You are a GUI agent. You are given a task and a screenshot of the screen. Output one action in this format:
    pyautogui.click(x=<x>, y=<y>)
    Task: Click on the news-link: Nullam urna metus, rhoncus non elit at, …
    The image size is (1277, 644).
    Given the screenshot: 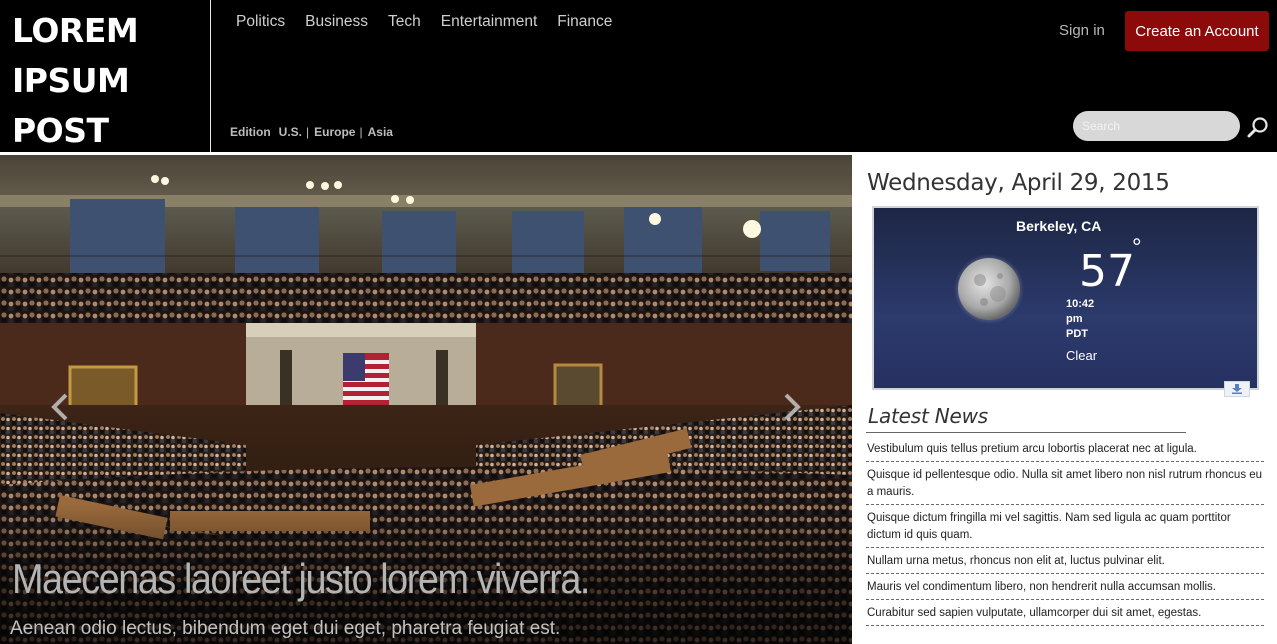 What is the action you would take?
    pyautogui.click(x=1065, y=561)
    